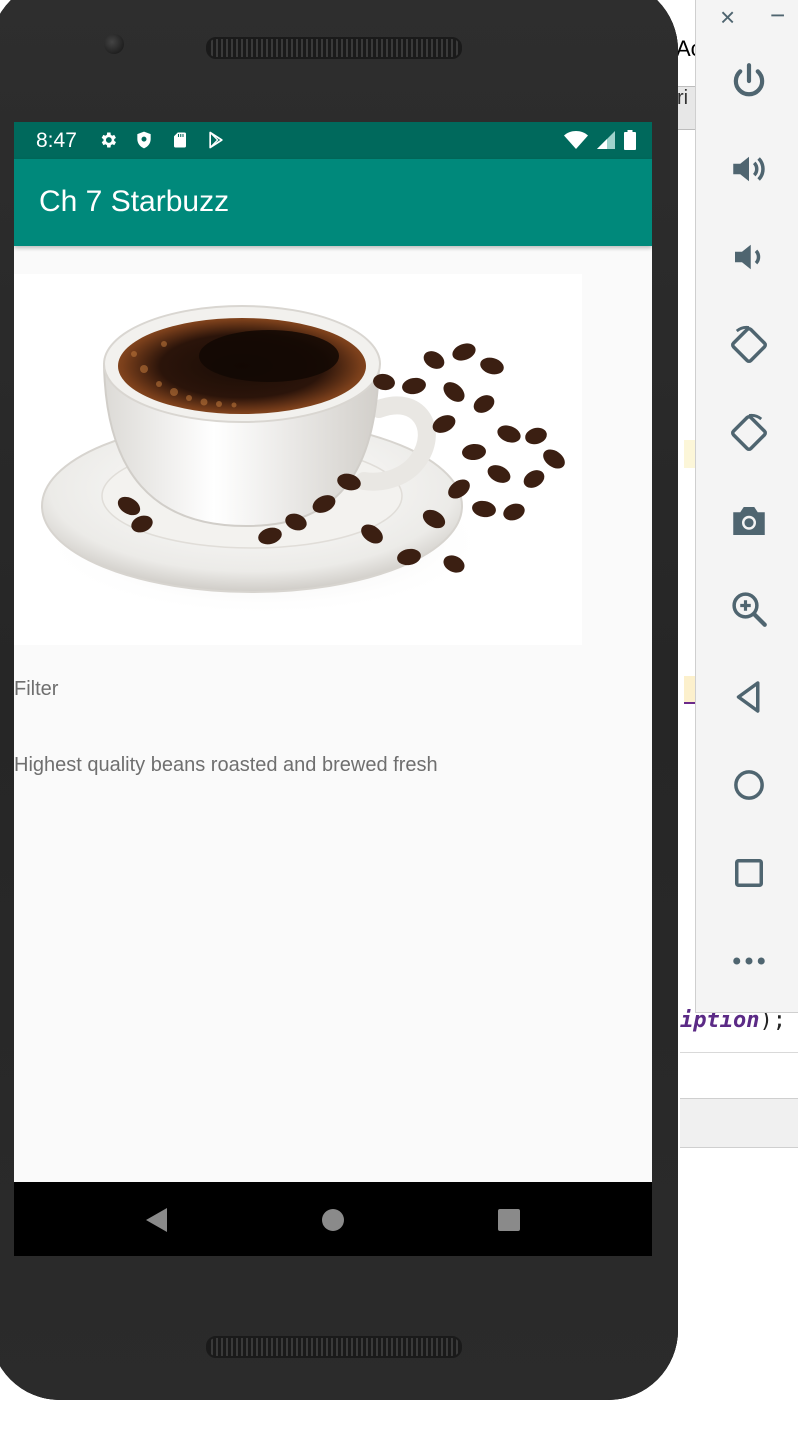 This screenshot has height=1440, width=798. I want to click on status-time: 8:47, so click(56, 140).